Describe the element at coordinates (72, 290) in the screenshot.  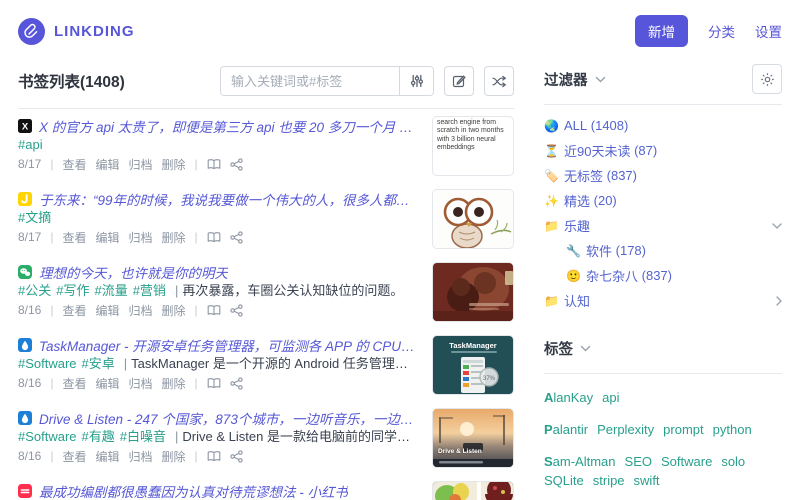
I see `bookmark-tag: #写作` at that location.